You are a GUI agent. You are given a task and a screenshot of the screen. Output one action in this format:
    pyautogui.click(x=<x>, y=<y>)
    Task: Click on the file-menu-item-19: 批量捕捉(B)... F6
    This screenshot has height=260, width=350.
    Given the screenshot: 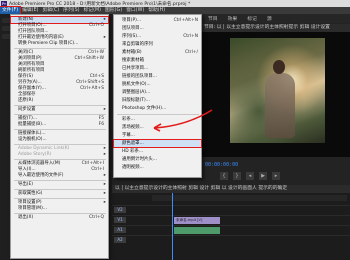 What is the action you would take?
    pyautogui.click(x=59, y=125)
    